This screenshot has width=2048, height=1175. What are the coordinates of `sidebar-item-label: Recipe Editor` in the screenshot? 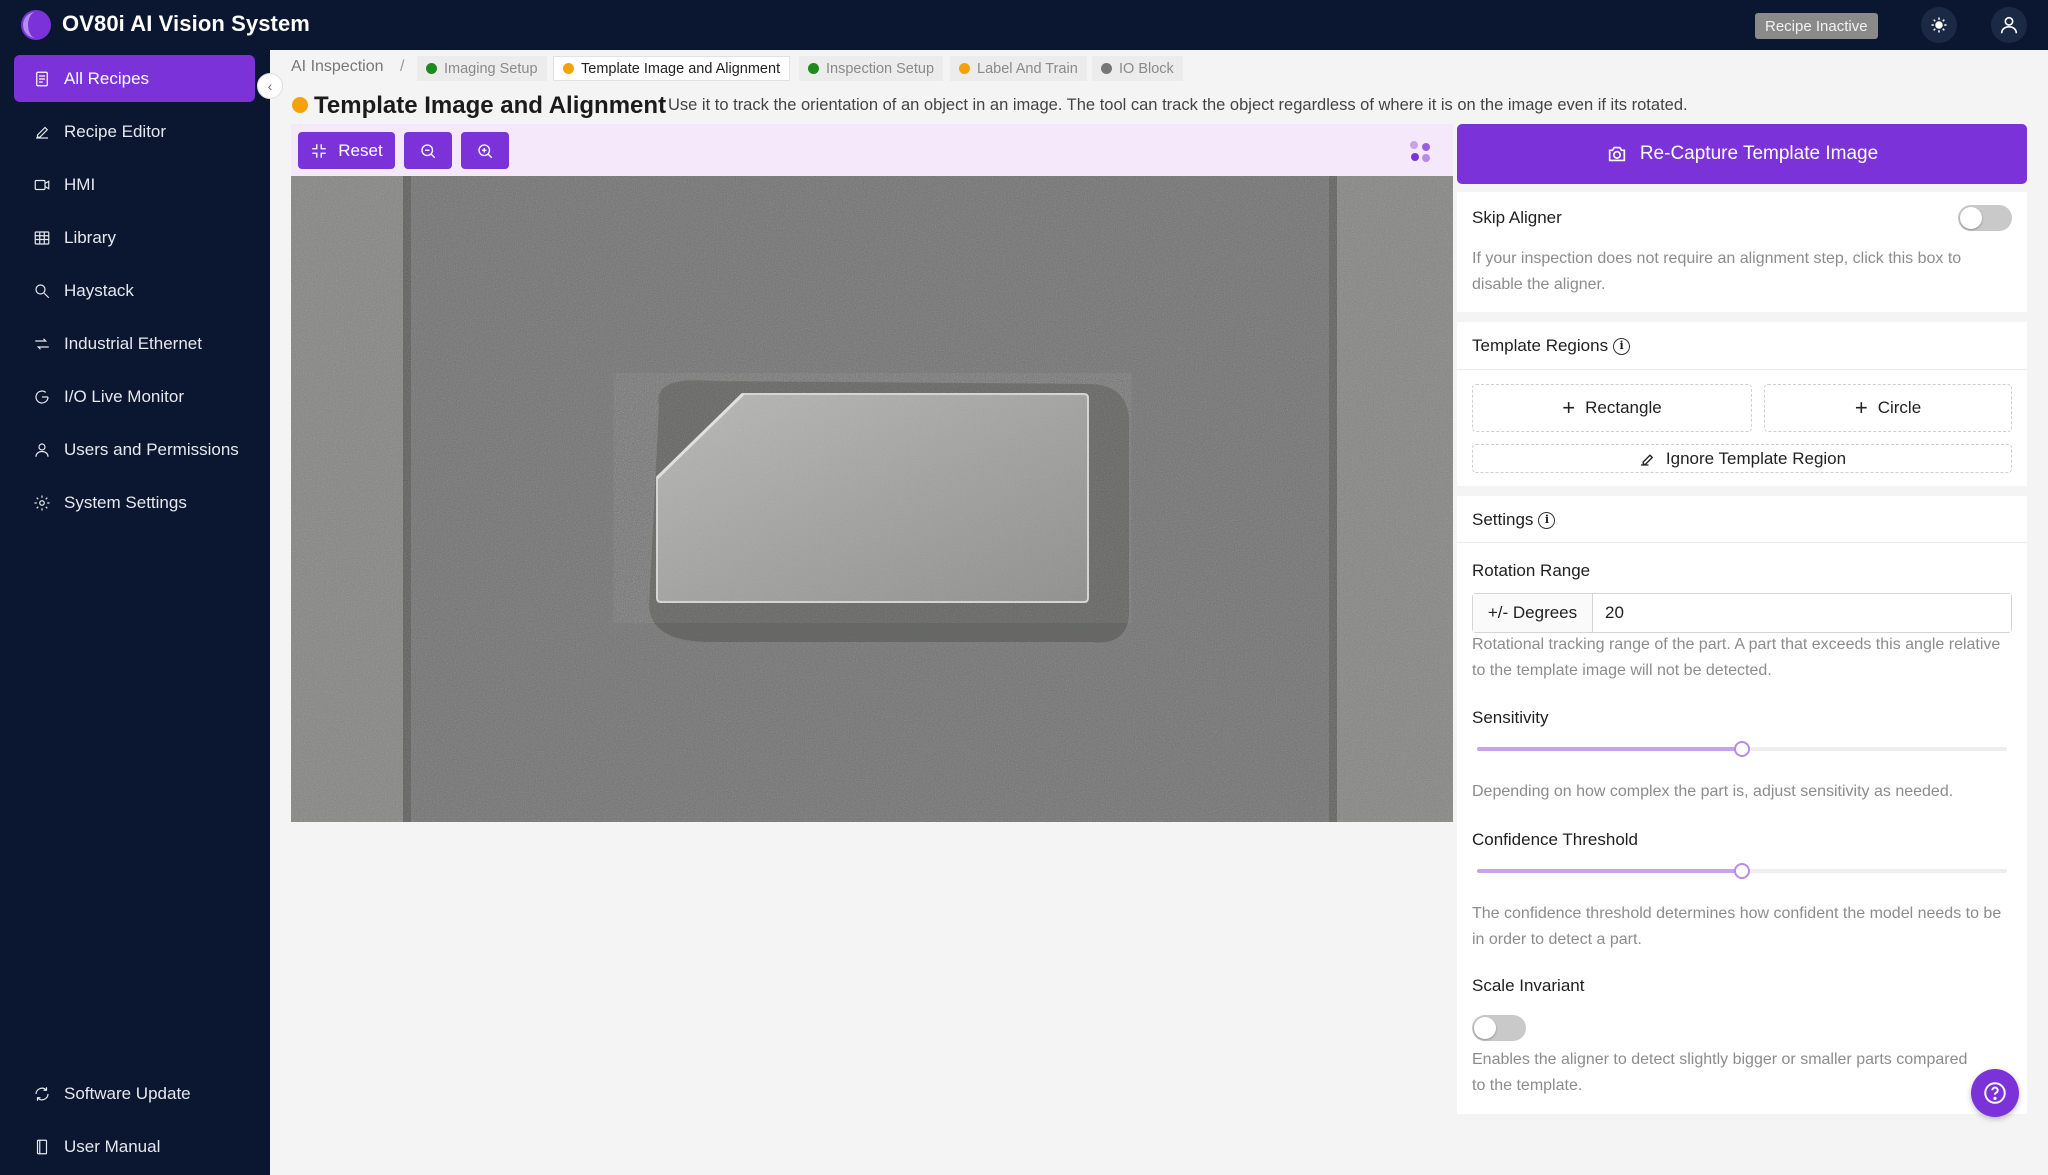 It's located at (115, 131).